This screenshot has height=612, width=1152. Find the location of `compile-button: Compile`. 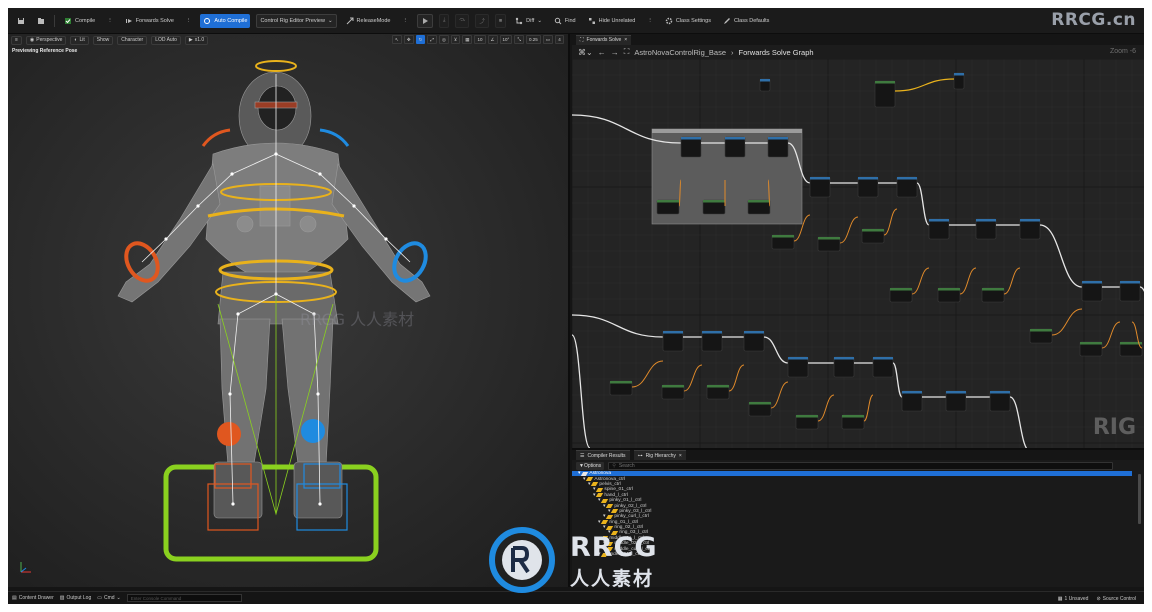

compile-button: Compile is located at coordinates (79, 21).